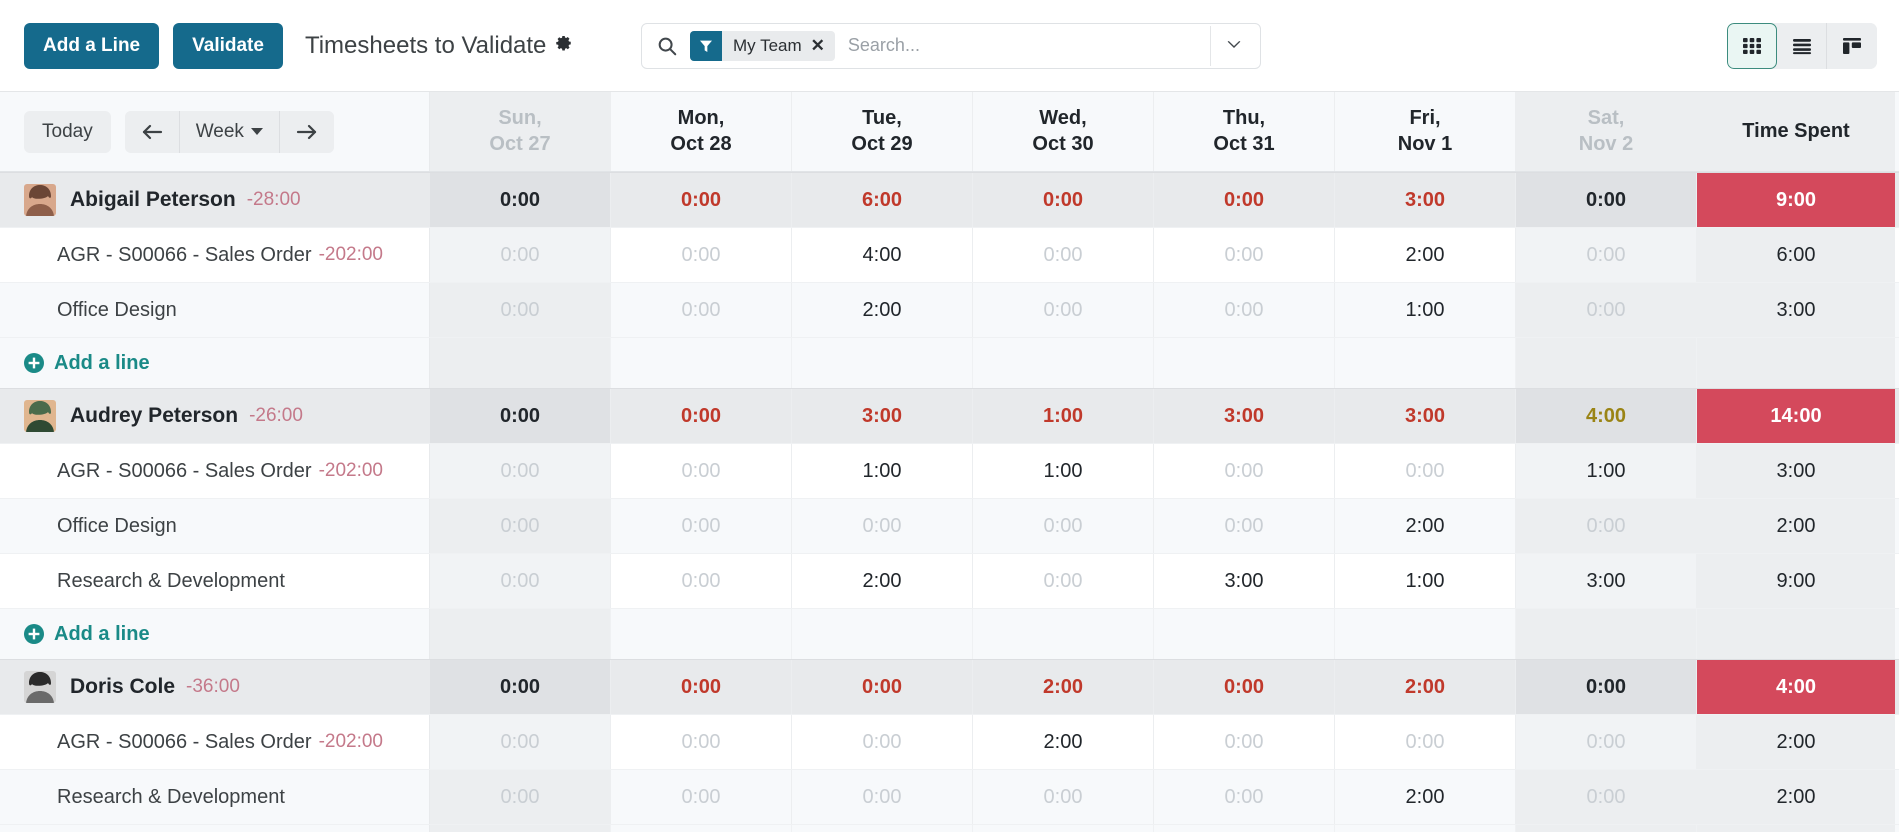 This screenshot has width=1899, height=832. Describe the element at coordinates (1752, 45) in the screenshot. I see `grid-view-icon` at that location.